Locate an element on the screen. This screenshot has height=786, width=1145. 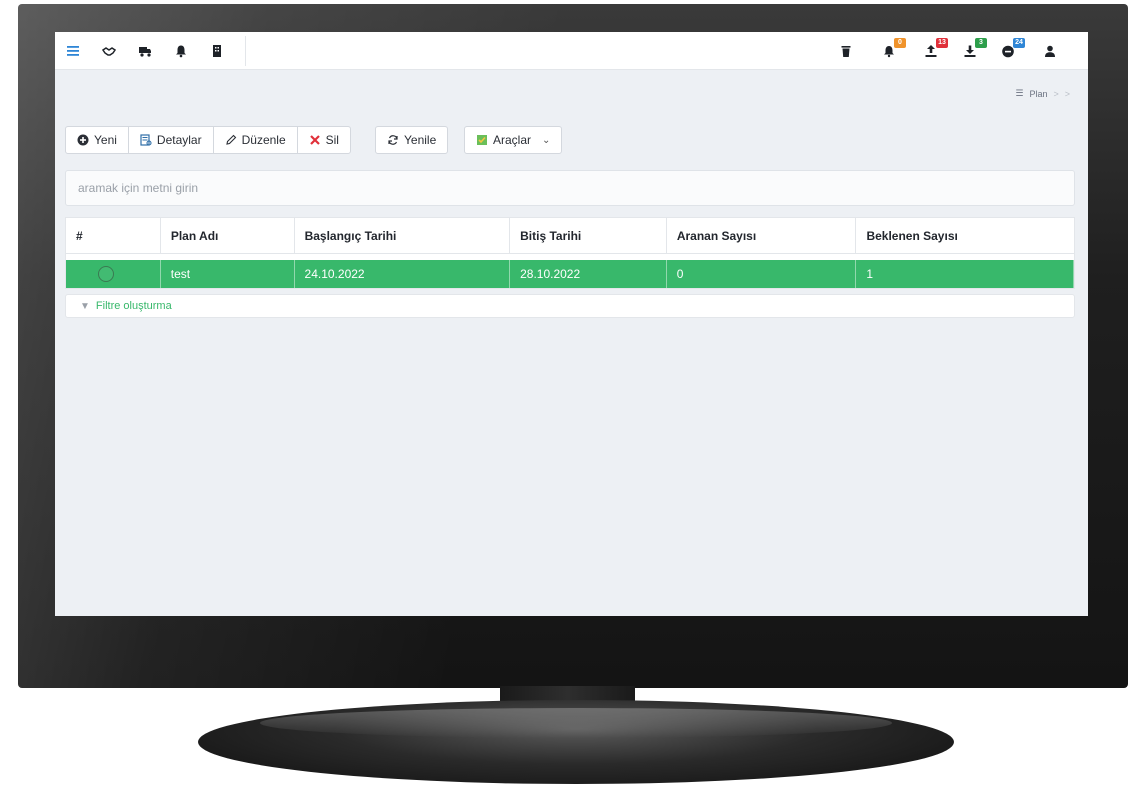
new-button-label: Yeni is located at coordinates (105, 140).